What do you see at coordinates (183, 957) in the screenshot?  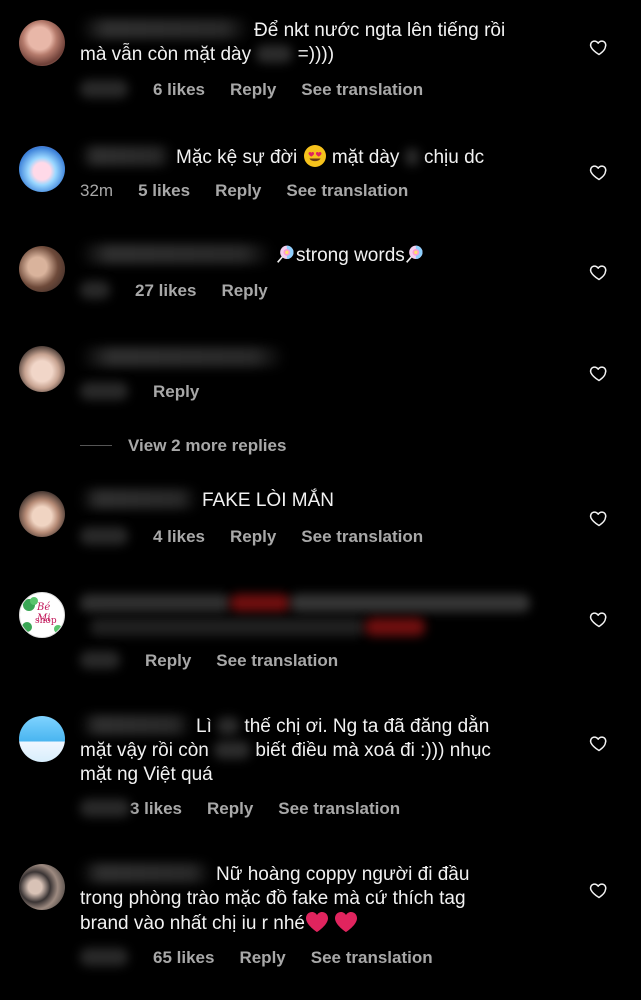 I see `likes-count: 65 likes` at bounding box center [183, 957].